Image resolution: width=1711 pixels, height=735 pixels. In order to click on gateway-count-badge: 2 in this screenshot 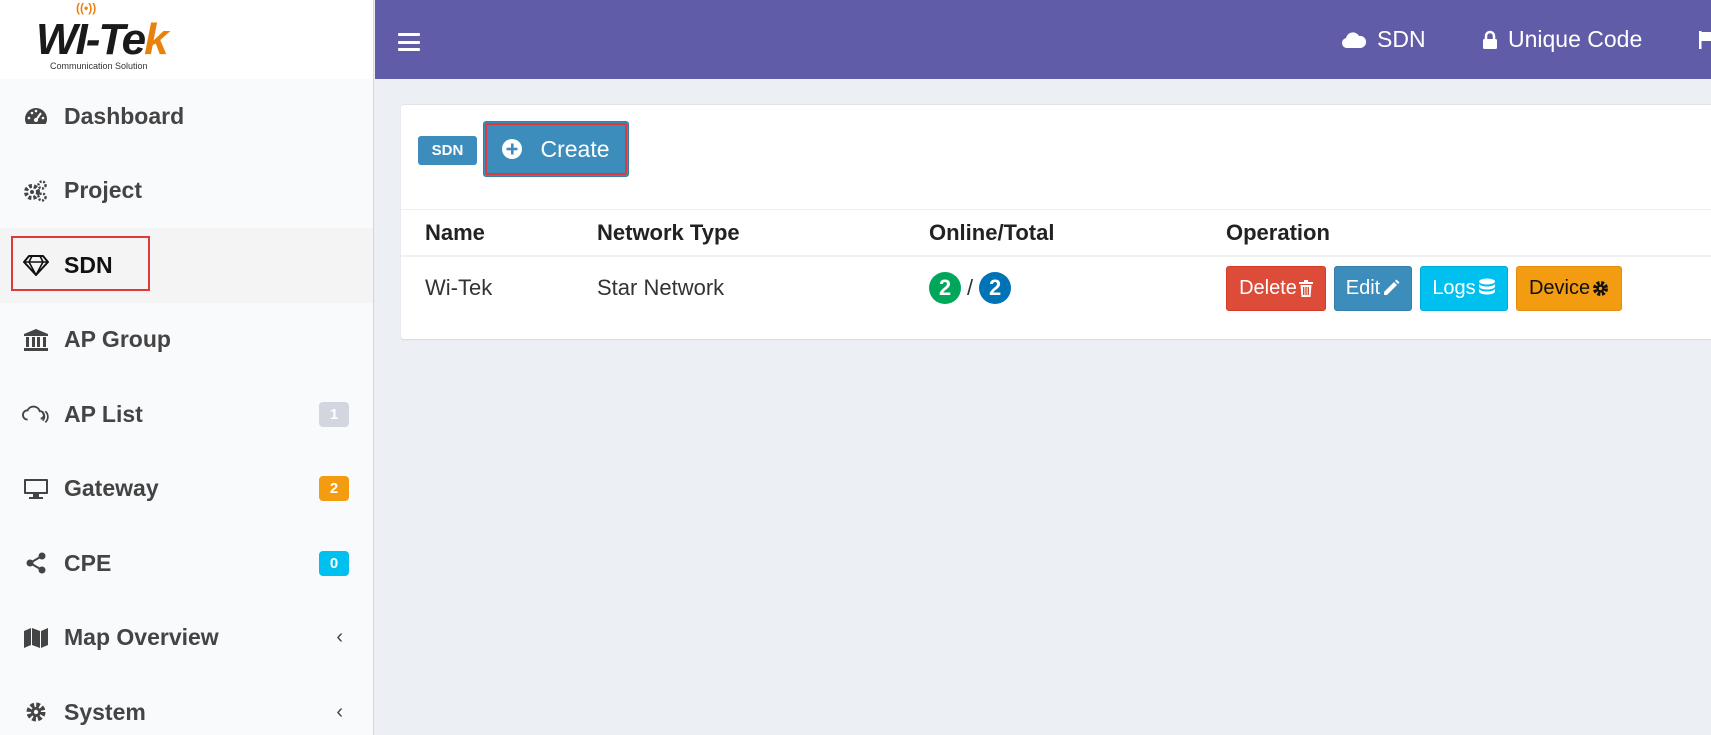, I will do `click(334, 489)`.